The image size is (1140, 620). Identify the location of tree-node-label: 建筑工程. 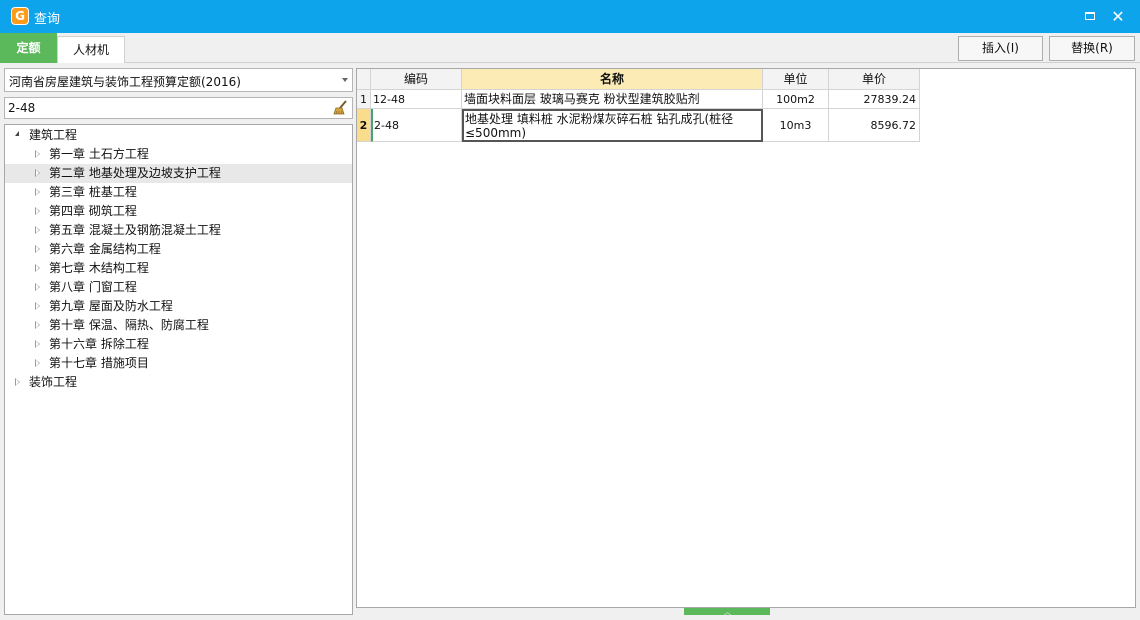
(53, 135).